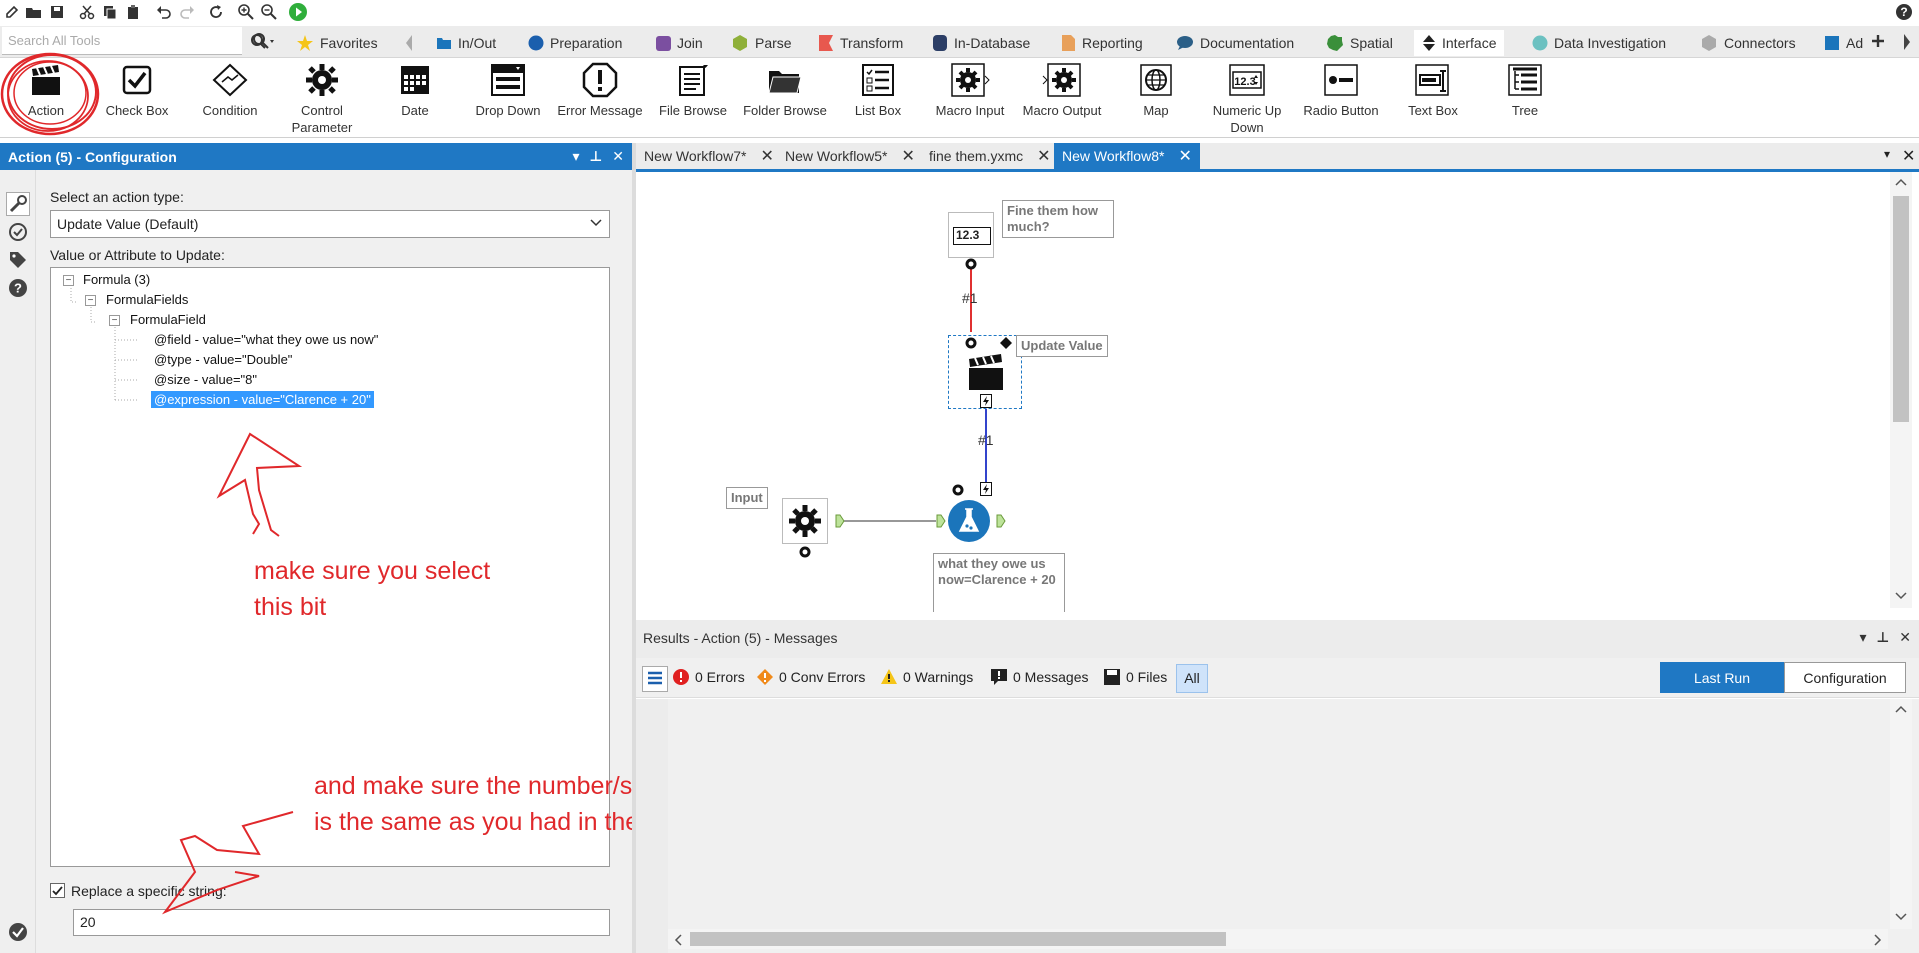  I want to click on new-icon, so click(12, 12).